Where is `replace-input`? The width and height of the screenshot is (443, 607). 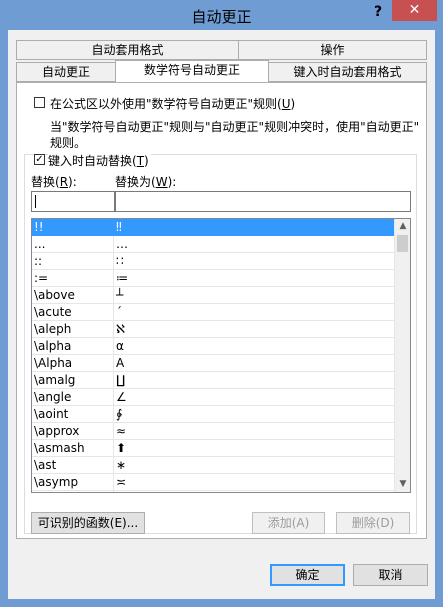
replace-input is located at coordinates (73, 201).